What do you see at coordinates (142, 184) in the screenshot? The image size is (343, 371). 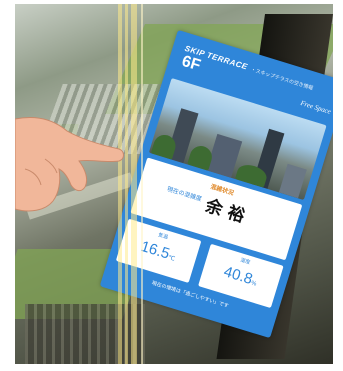 I see `light-glare` at bounding box center [142, 184].